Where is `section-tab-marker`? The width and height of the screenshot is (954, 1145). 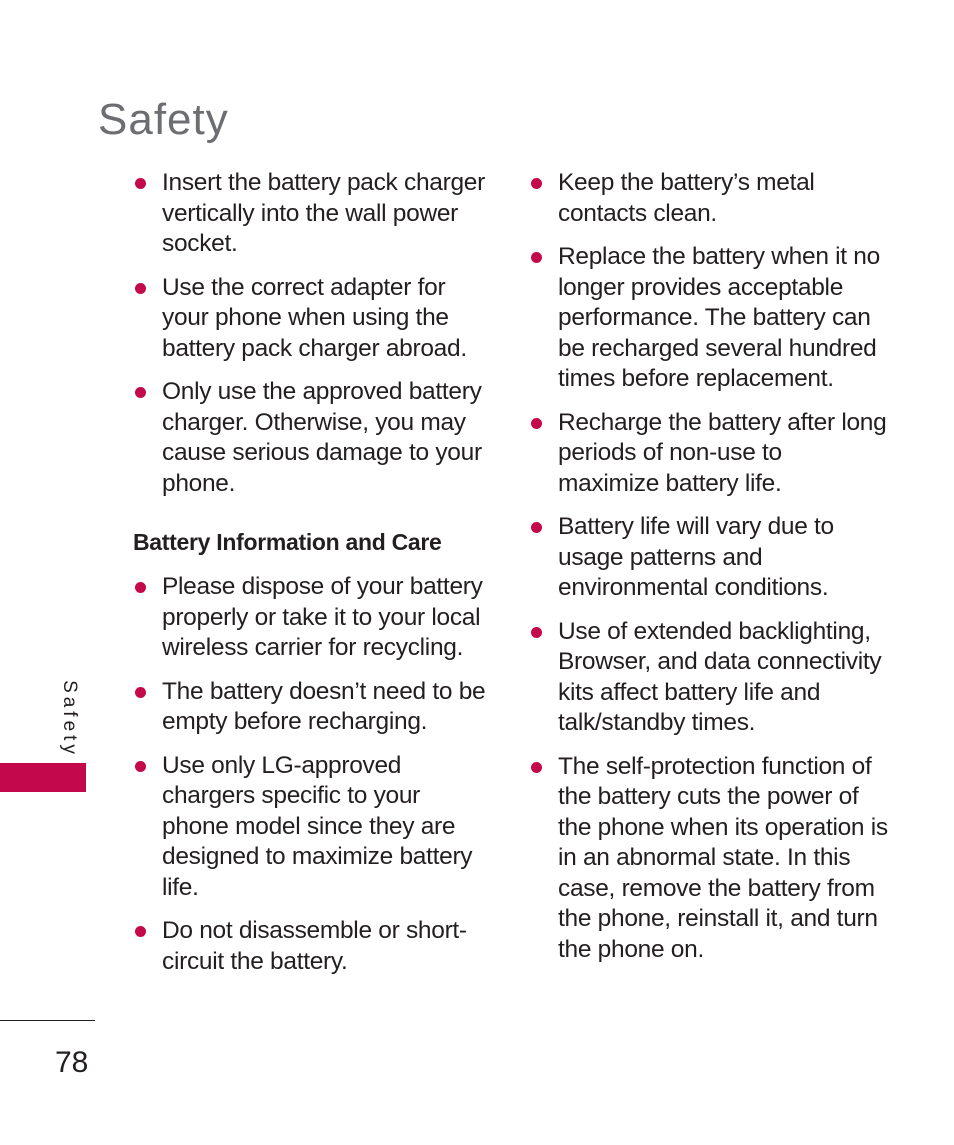 section-tab-marker is located at coordinates (43, 777).